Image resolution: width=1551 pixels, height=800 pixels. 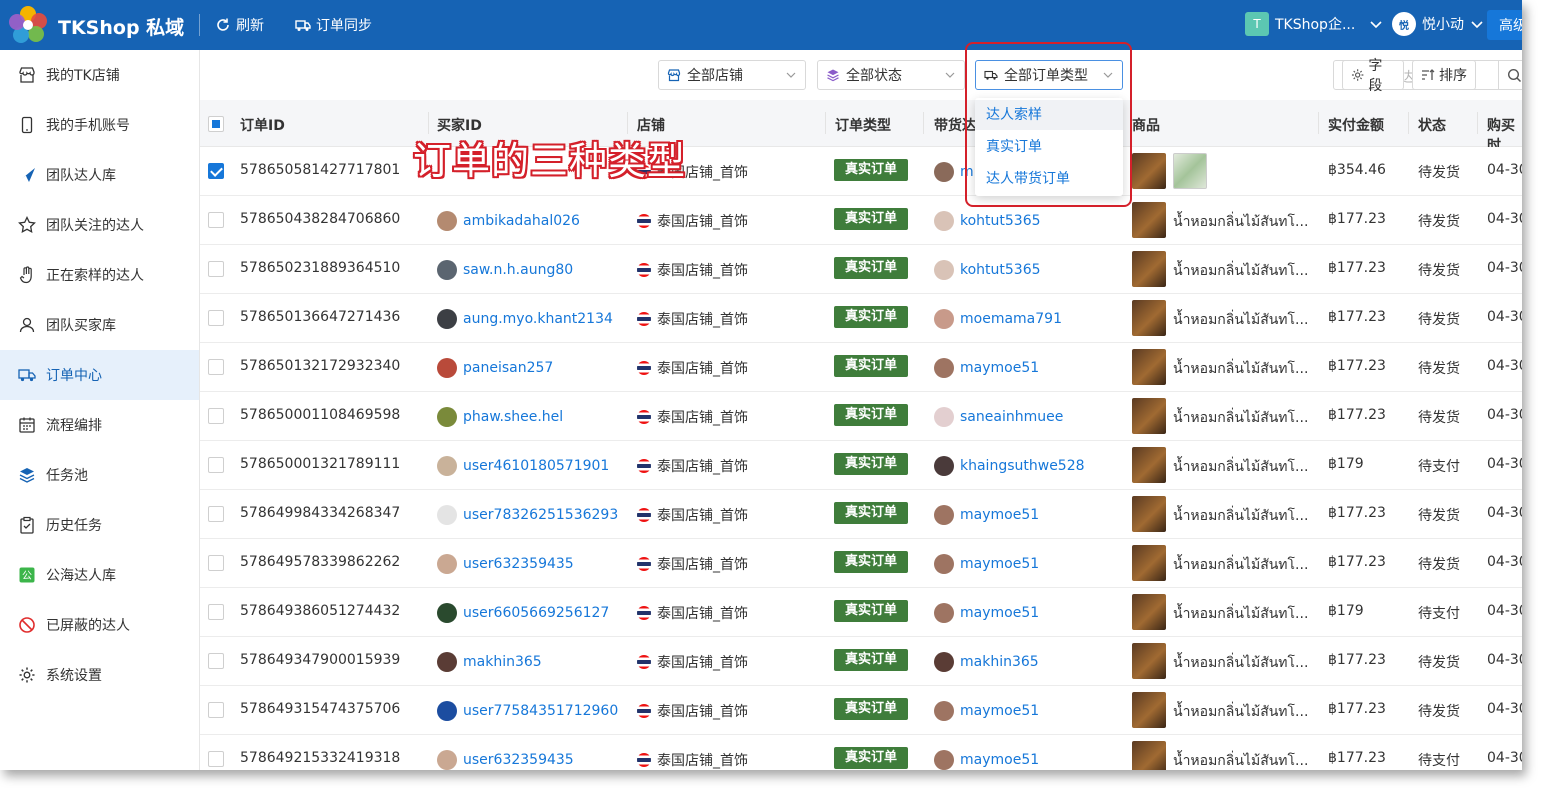 What do you see at coordinates (998, 417) in the screenshot?
I see `creator-id-link: saneainhmuee` at bounding box center [998, 417].